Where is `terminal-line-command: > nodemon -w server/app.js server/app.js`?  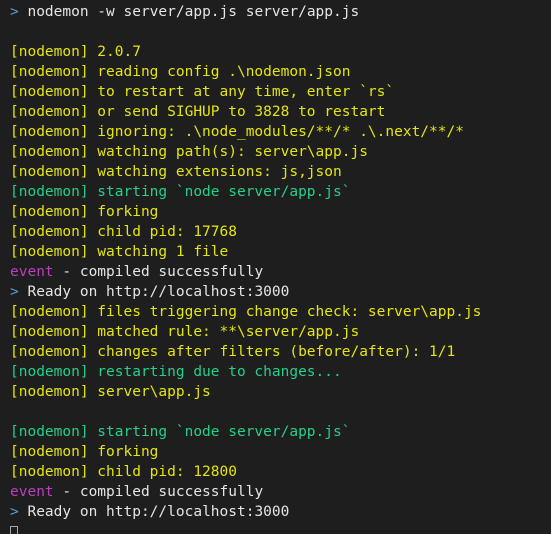 terminal-line-command: > nodemon -w server/app.js server/app.js is located at coordinates (280, 12).